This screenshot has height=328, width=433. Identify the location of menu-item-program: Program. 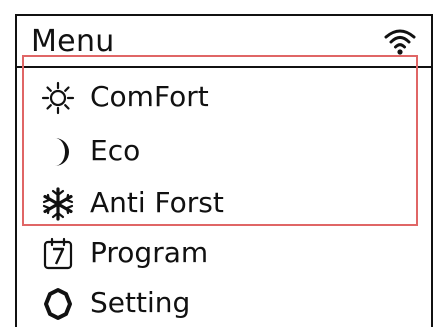
(226, 254).